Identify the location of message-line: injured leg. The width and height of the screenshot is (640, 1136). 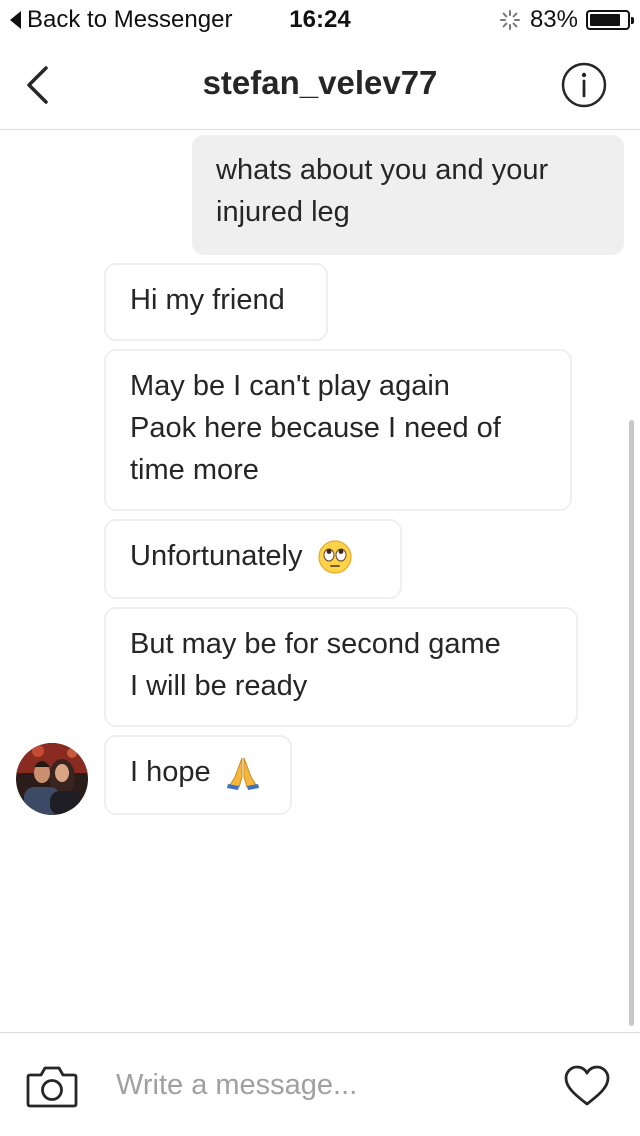
(283, 212).